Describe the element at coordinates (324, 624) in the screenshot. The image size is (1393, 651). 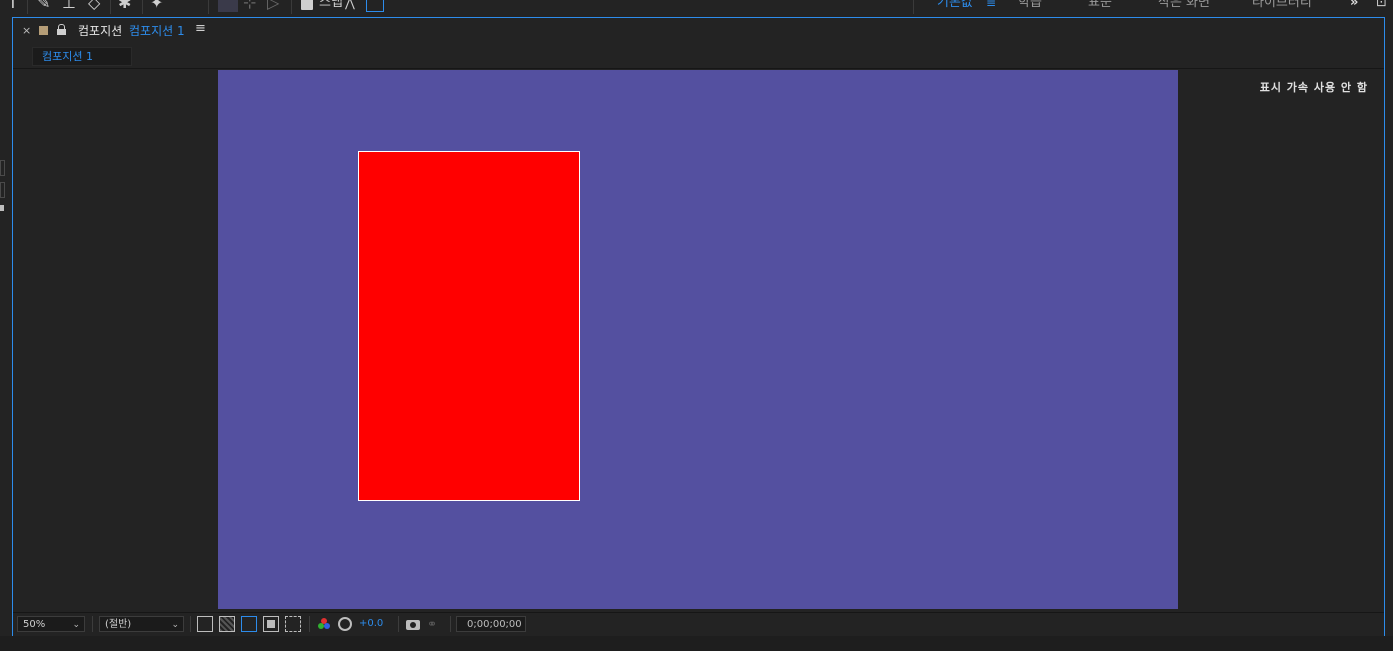
I see `color-channels-icon` at that location.